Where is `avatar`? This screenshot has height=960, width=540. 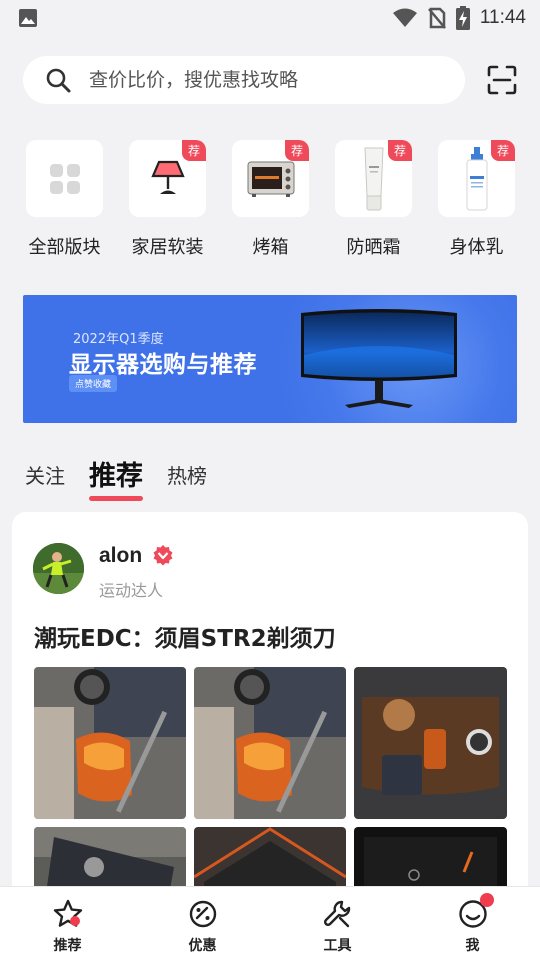 avatar is located at coordinates (58, 568).